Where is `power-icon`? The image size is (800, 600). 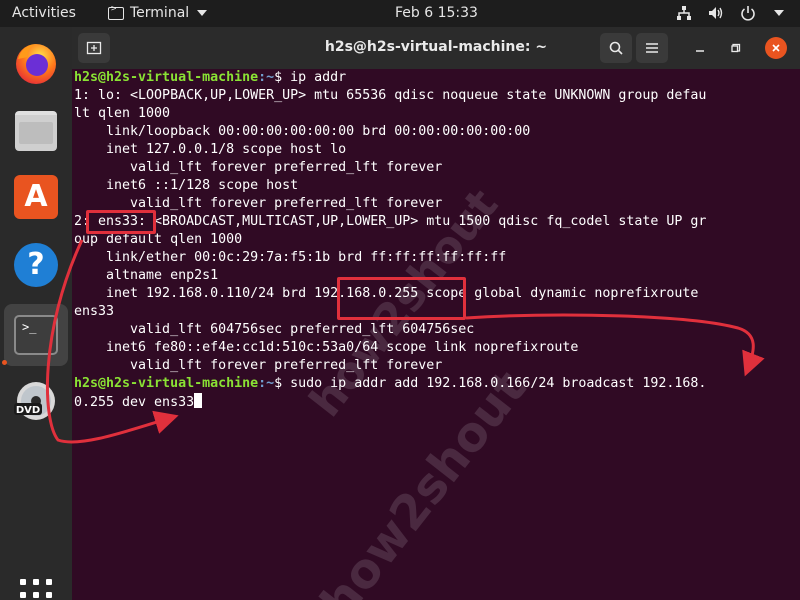
power-icon is located at coordinates (748, 13).